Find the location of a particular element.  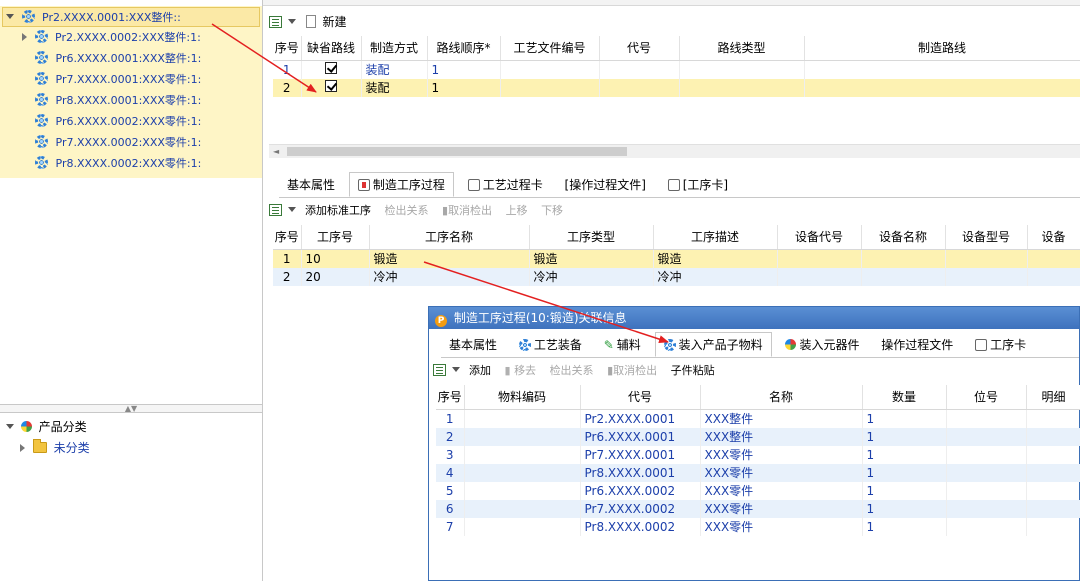

remove-button: ▮ 移去 is located at coordinates (521, 371).